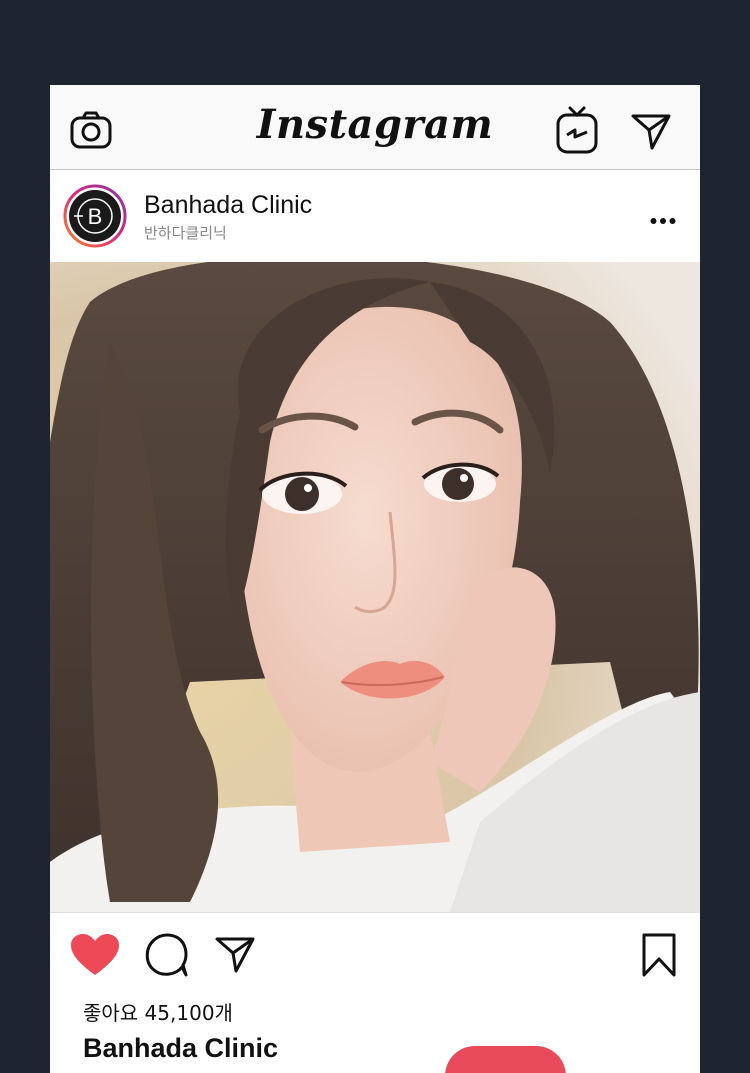 The width and height of the screenshot is (750, 1073). What do you see at coordinates (375, 957) in the screenshot?
I see `post-actions` at bounding box center [375, 957].